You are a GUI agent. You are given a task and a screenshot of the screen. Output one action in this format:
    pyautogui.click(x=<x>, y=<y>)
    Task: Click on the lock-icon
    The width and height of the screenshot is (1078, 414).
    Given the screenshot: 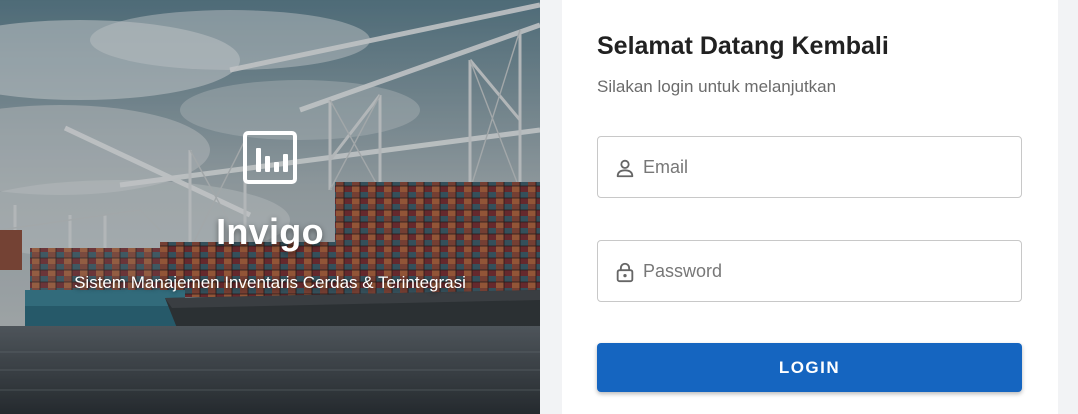 What is the action you would take?
    pyautogui.click(x=625, y=272)
    